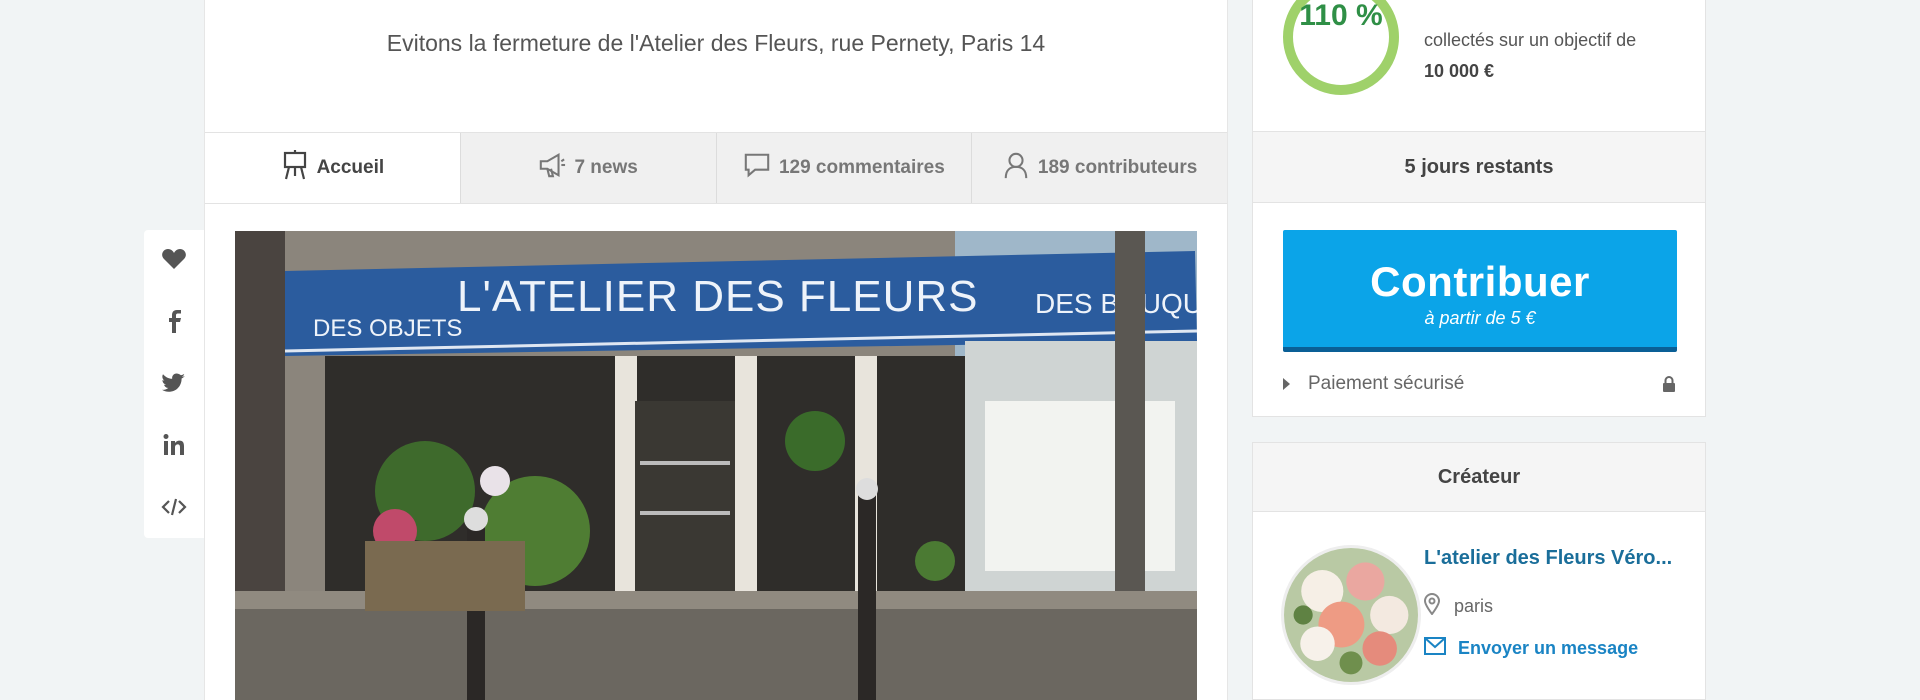 This screenshot has height=700, width=1920. I want to click on progress-percent: 110 %, so click(1341, 16).